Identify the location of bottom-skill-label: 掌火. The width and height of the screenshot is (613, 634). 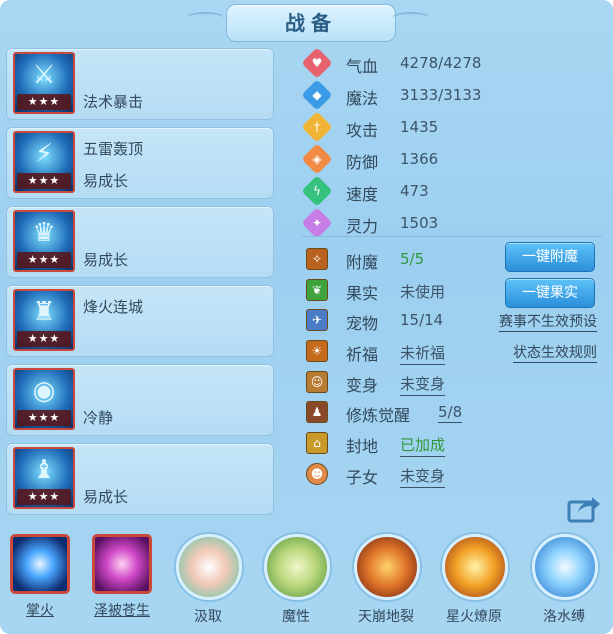
(40, 611).